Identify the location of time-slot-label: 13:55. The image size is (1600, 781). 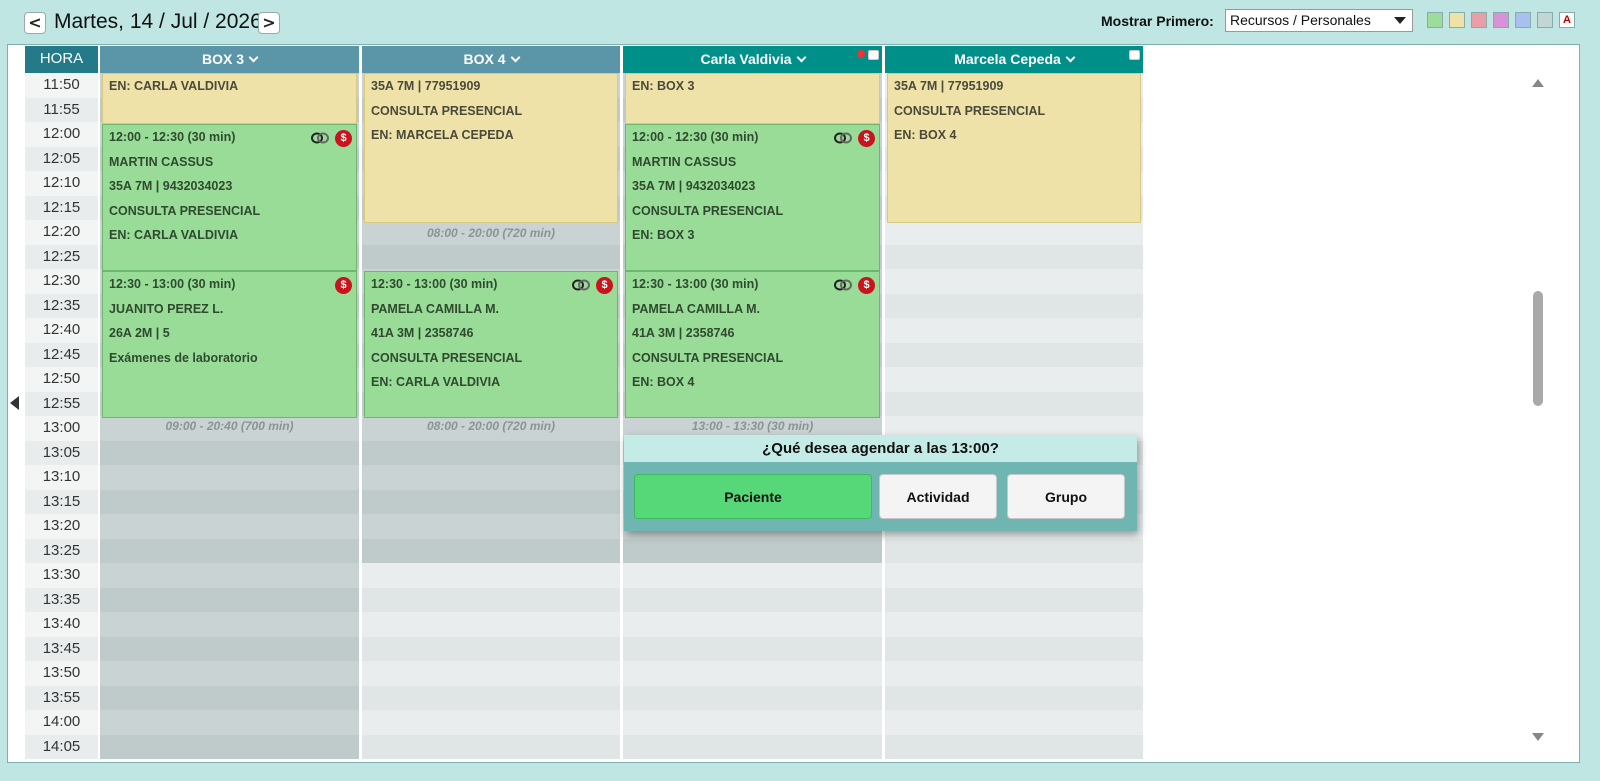
(61, 697).